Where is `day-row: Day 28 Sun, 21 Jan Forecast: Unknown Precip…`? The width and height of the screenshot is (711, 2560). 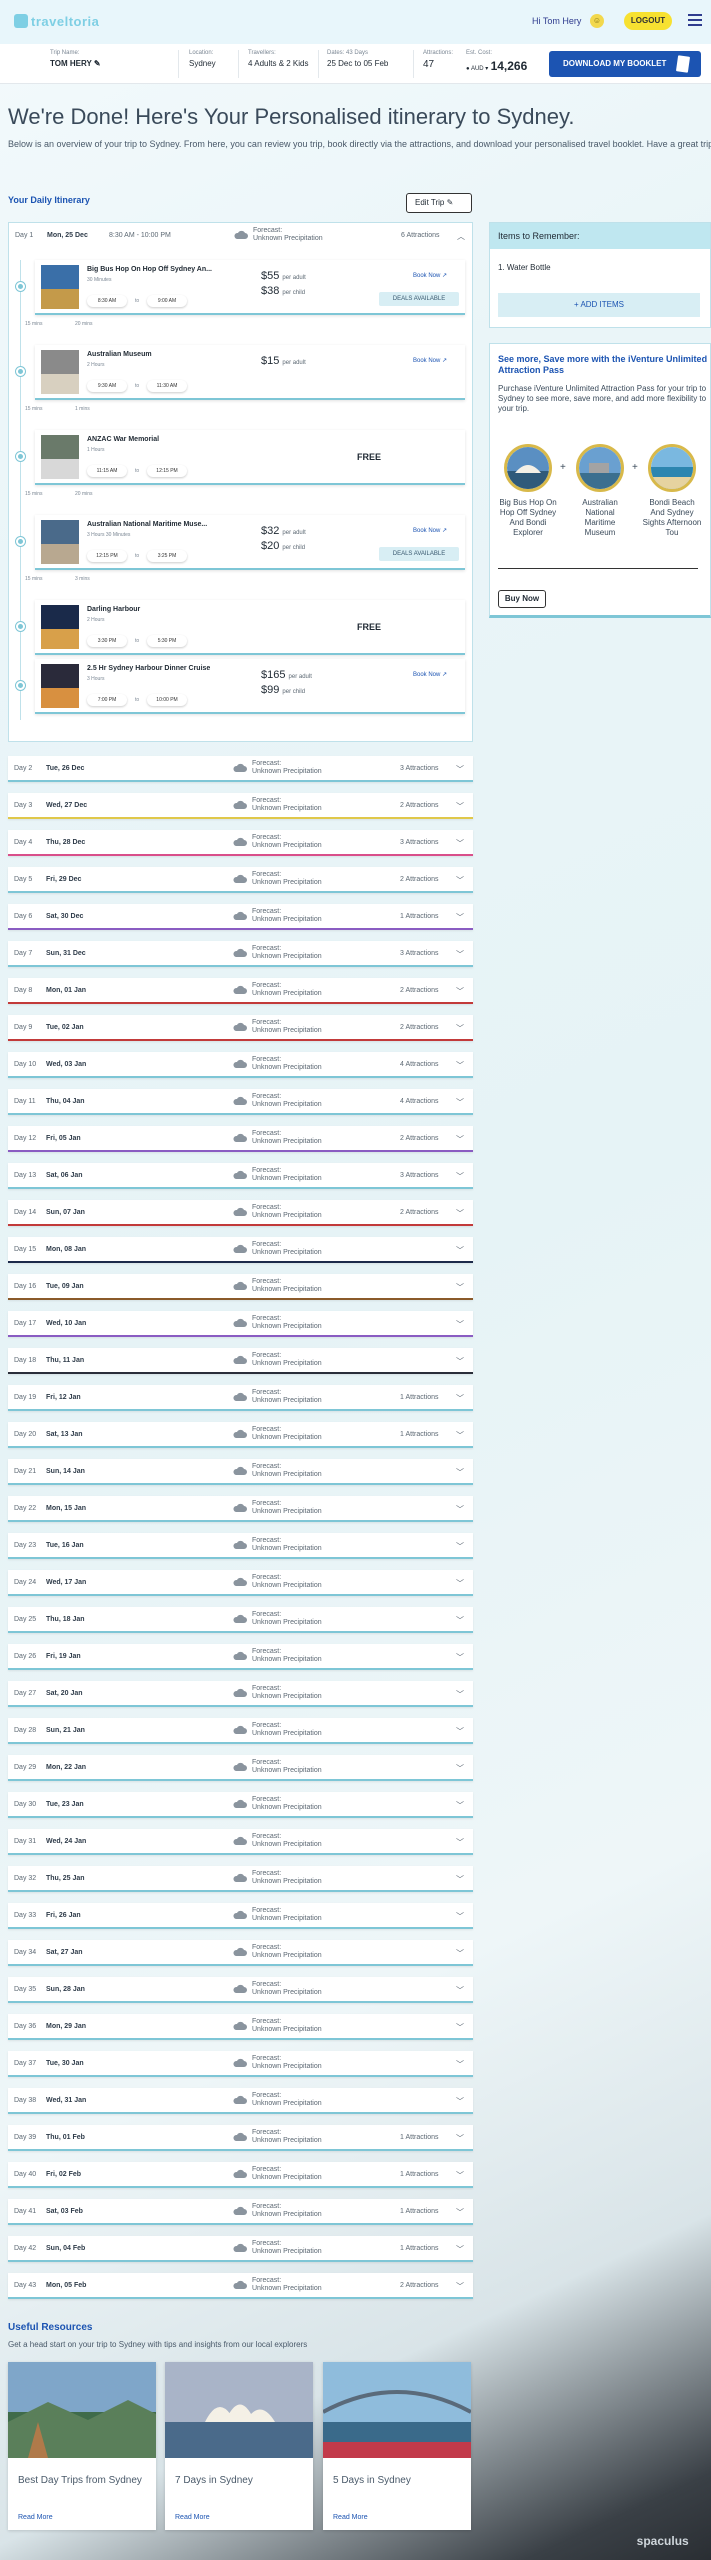 day-row: Day 28 Sun, 21 Jan Forecast: Unknown Precip… is located at coordinates (240, 1731).